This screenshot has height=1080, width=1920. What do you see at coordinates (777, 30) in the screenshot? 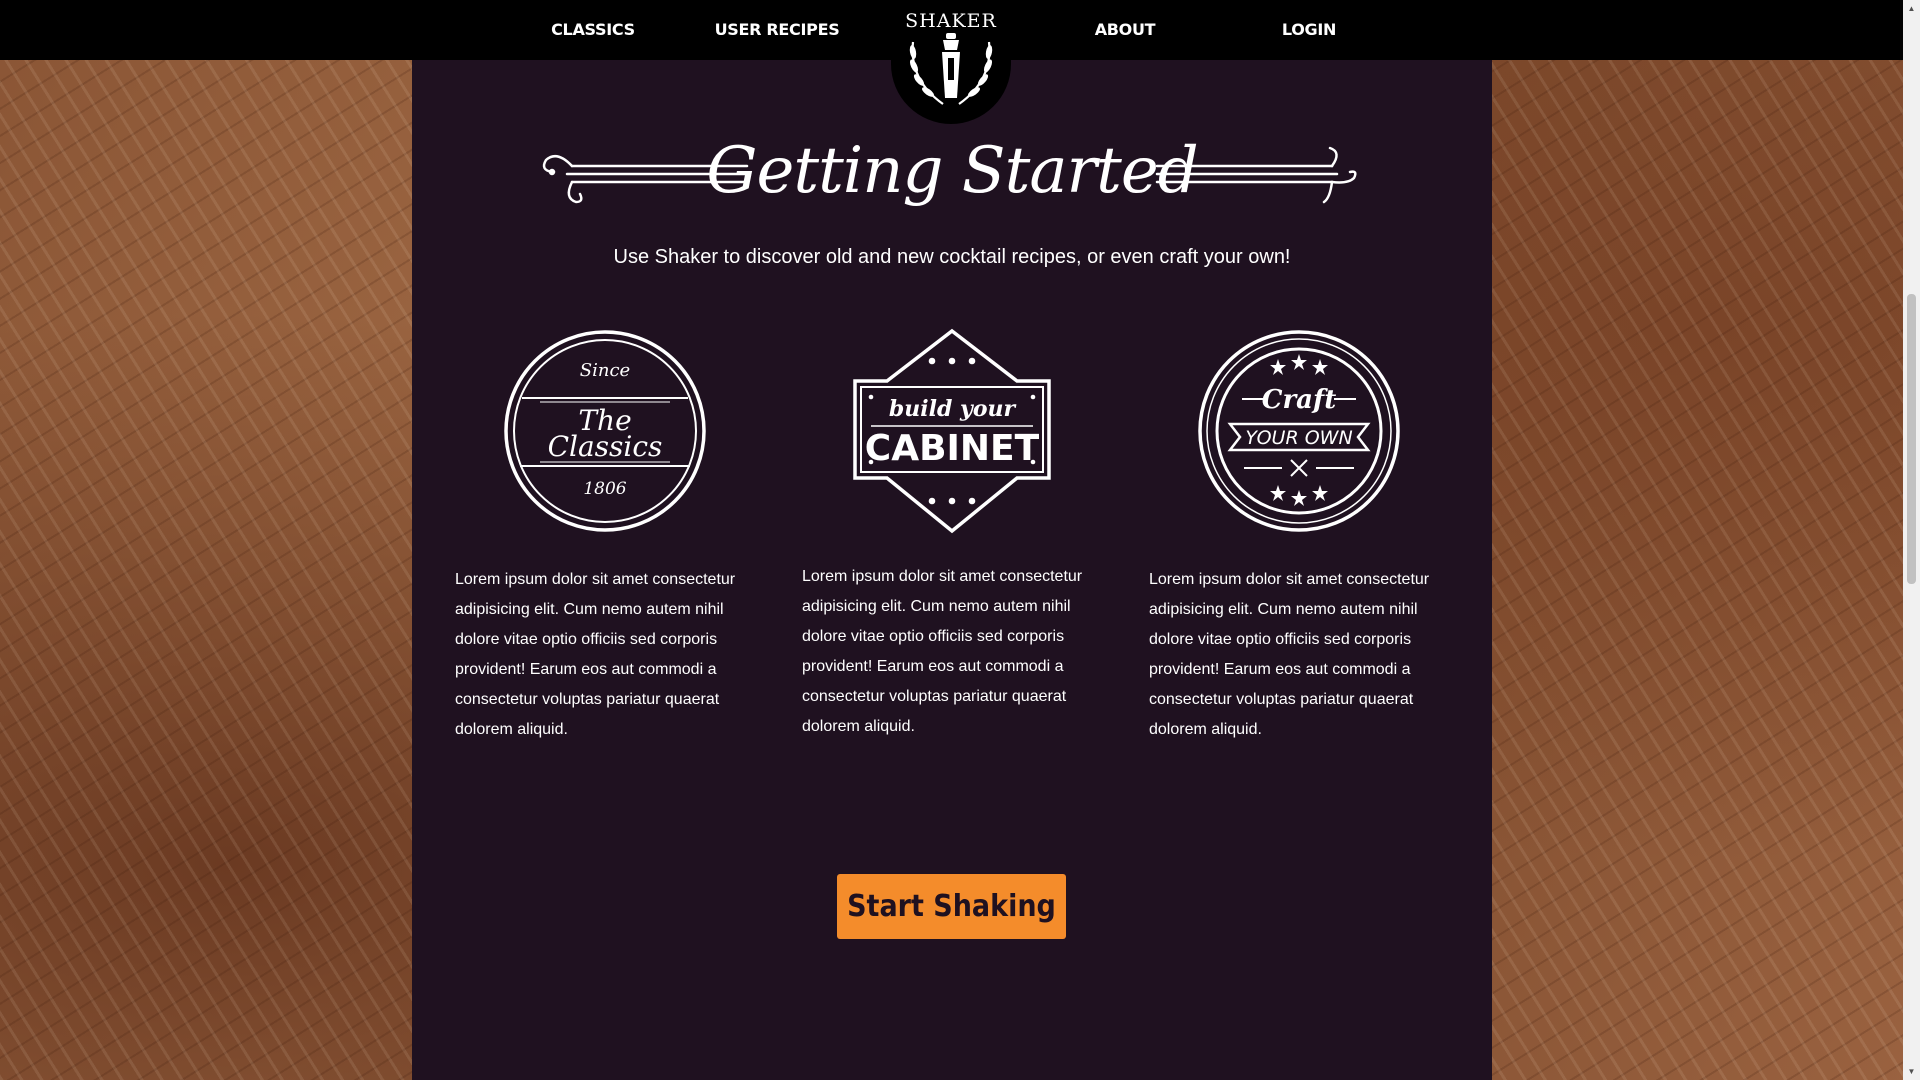
I see `nav-link-user-recipes: USER RECIPES` at bounding box center [777, 30].